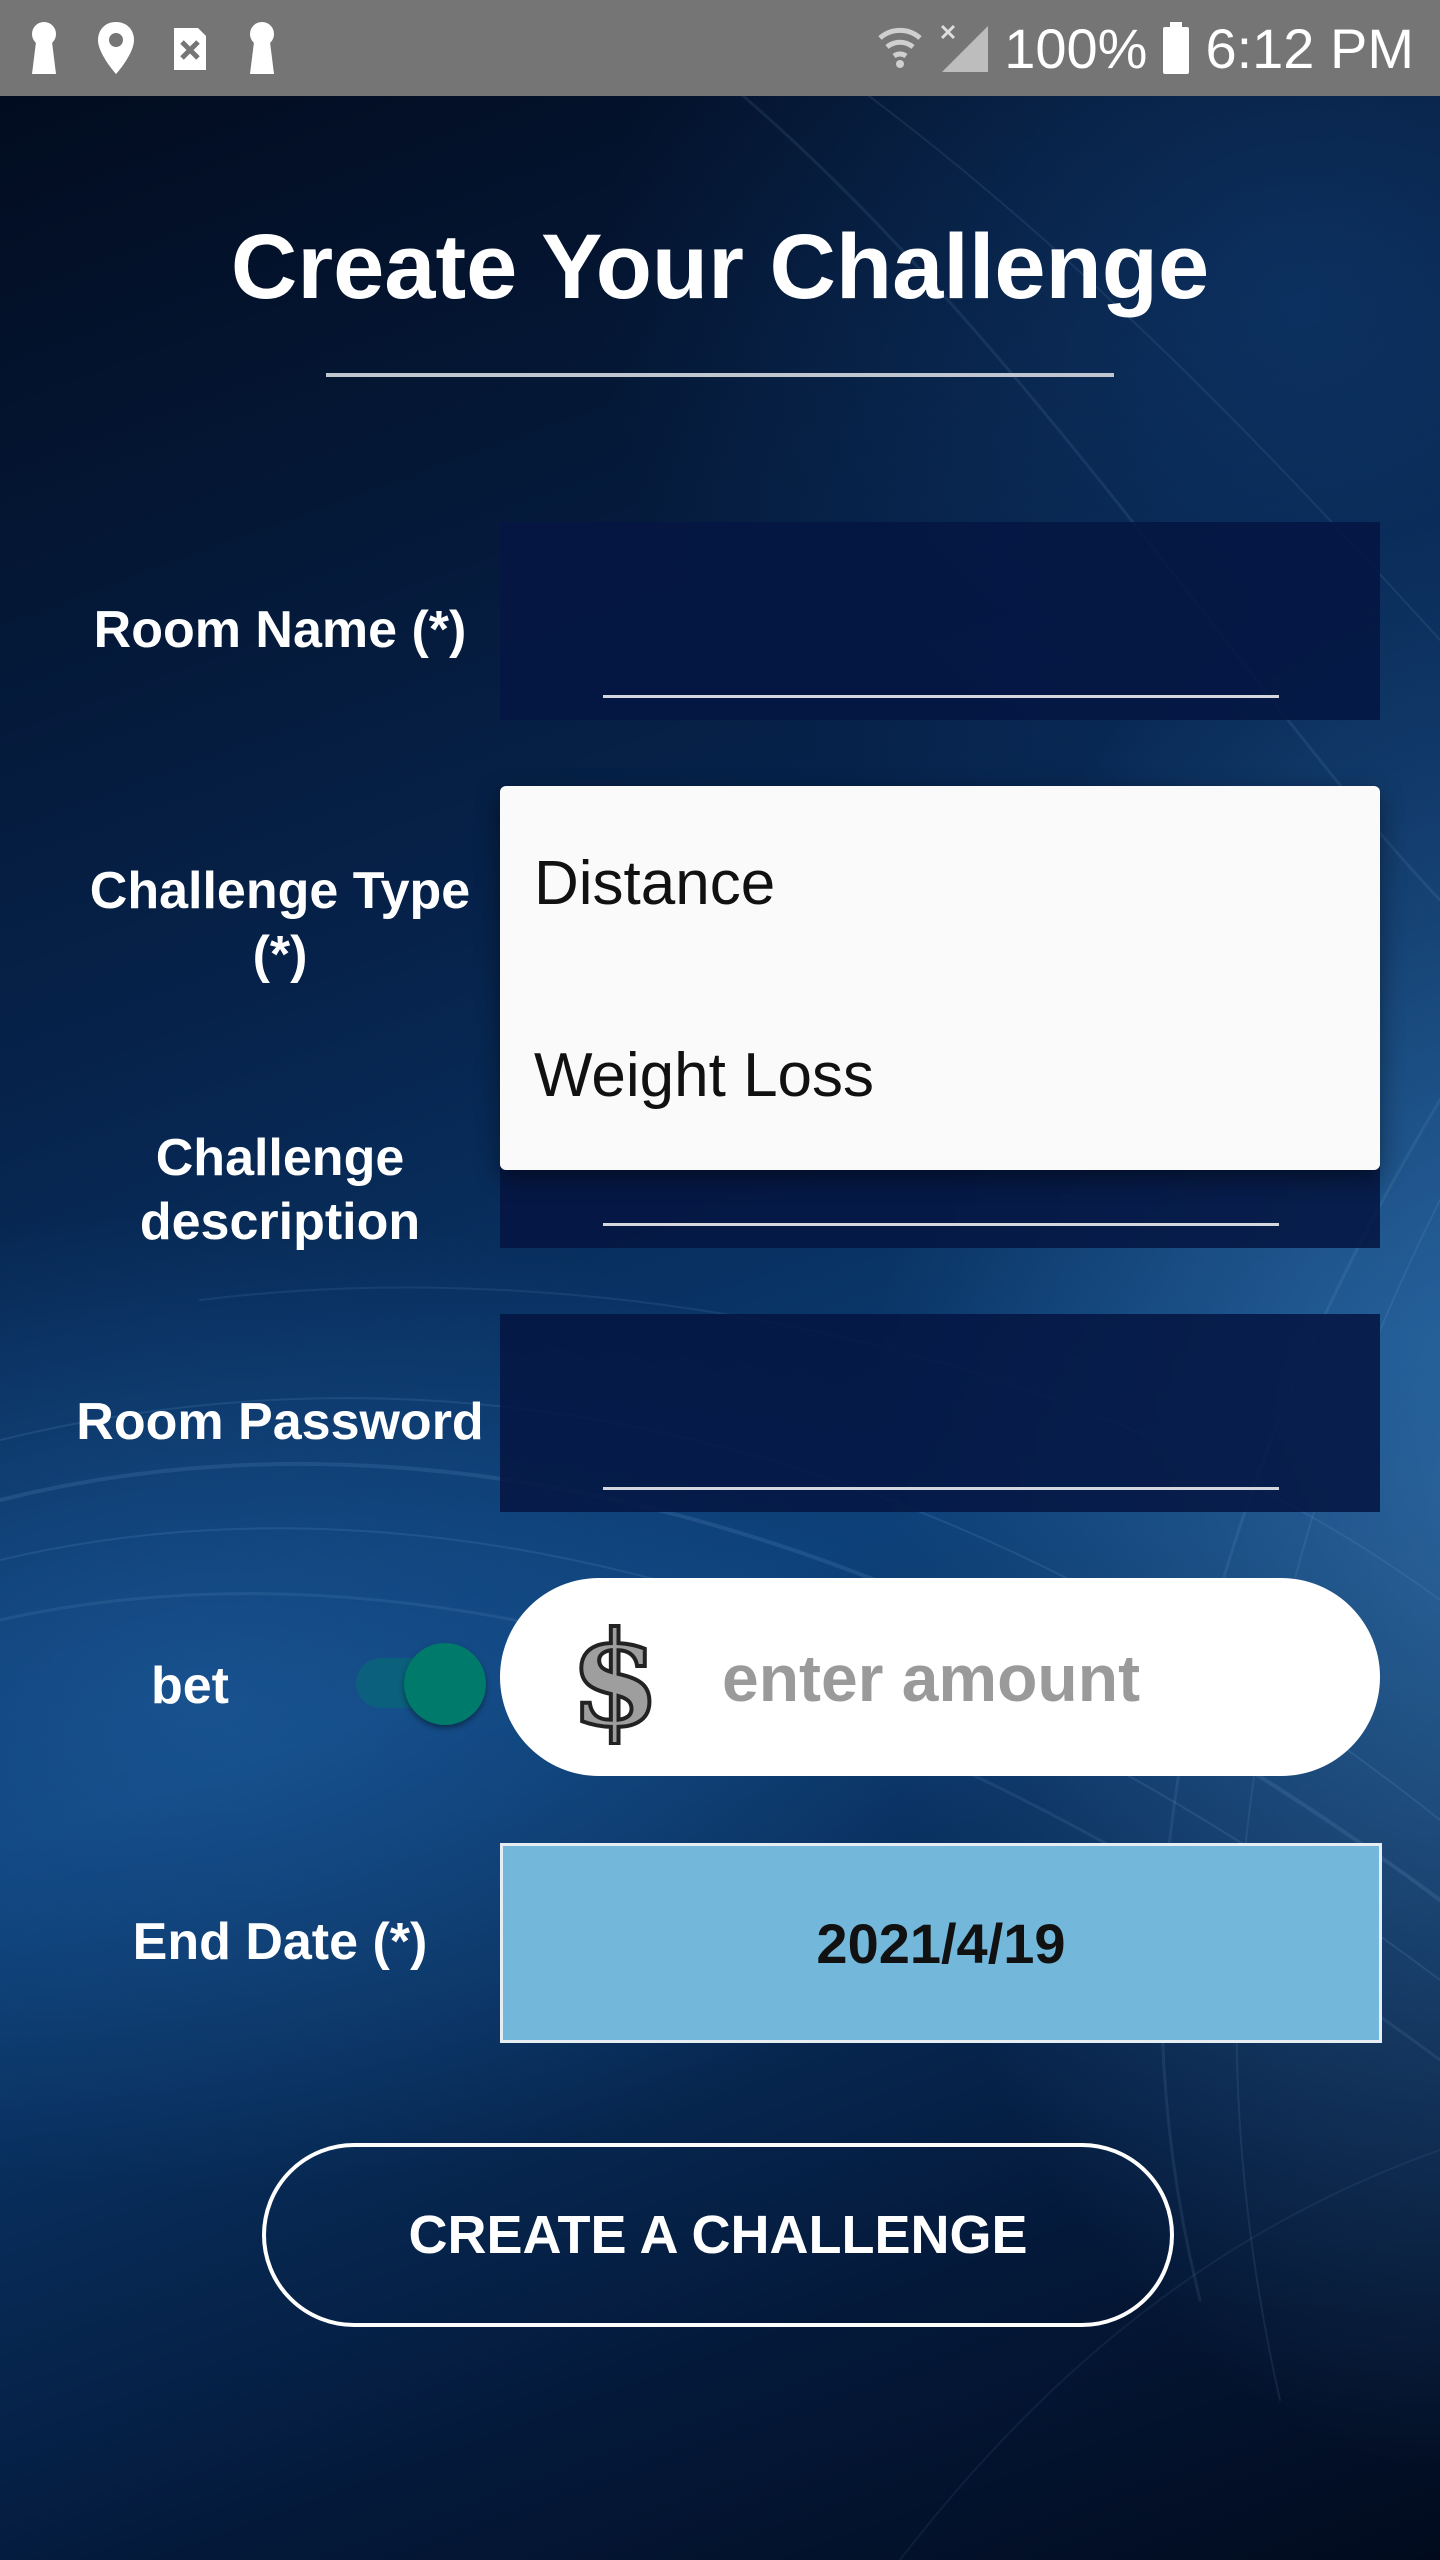 Image resolution: width=1440 pixels, height=2560 pixels. What do you see at coordinates (941, 661) in the screenshot?
I see `room-name-input` at bounding box center [941, 661].